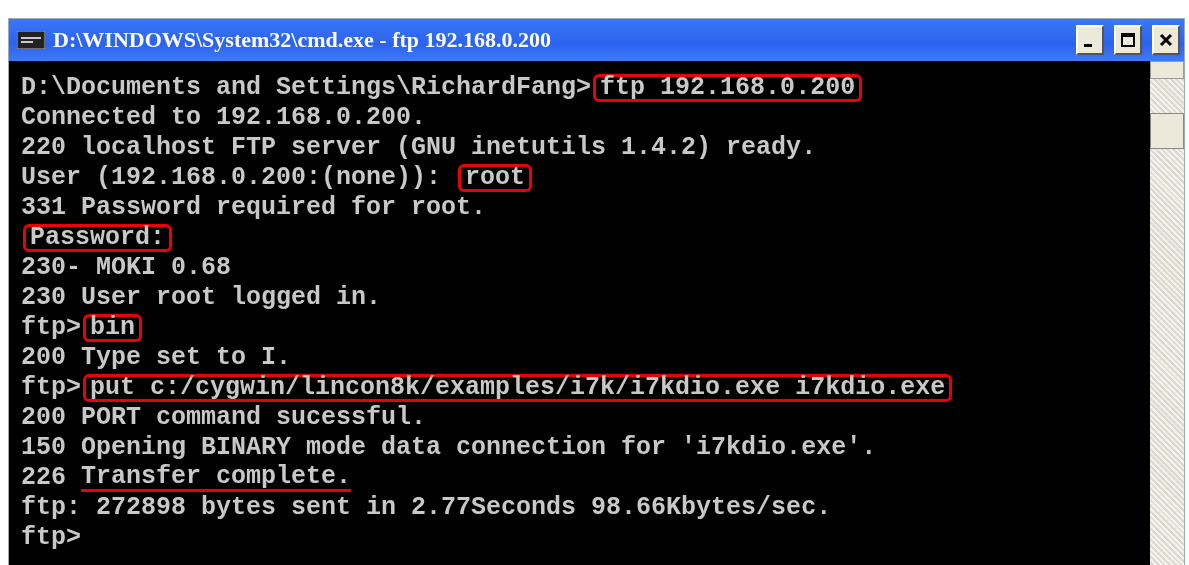 The width and height of the screenshot is (1189, 565). I want to click on console-text: User (192.168.0.200:(none)):, so click(232, 178).